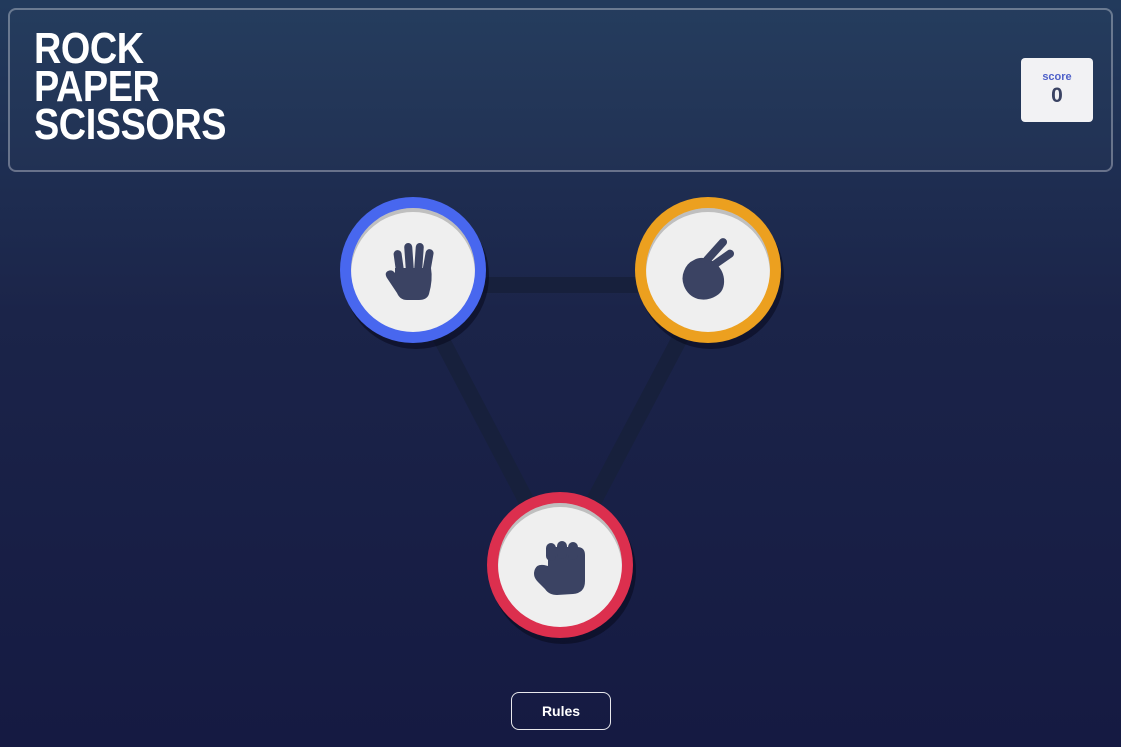 Image resolution: width=1121 pixels, height=747 pixels. What do you see at coordinates (559, 568) in the screenshot?
I see `hand-rock-icon` at bounding box center [559, 568].